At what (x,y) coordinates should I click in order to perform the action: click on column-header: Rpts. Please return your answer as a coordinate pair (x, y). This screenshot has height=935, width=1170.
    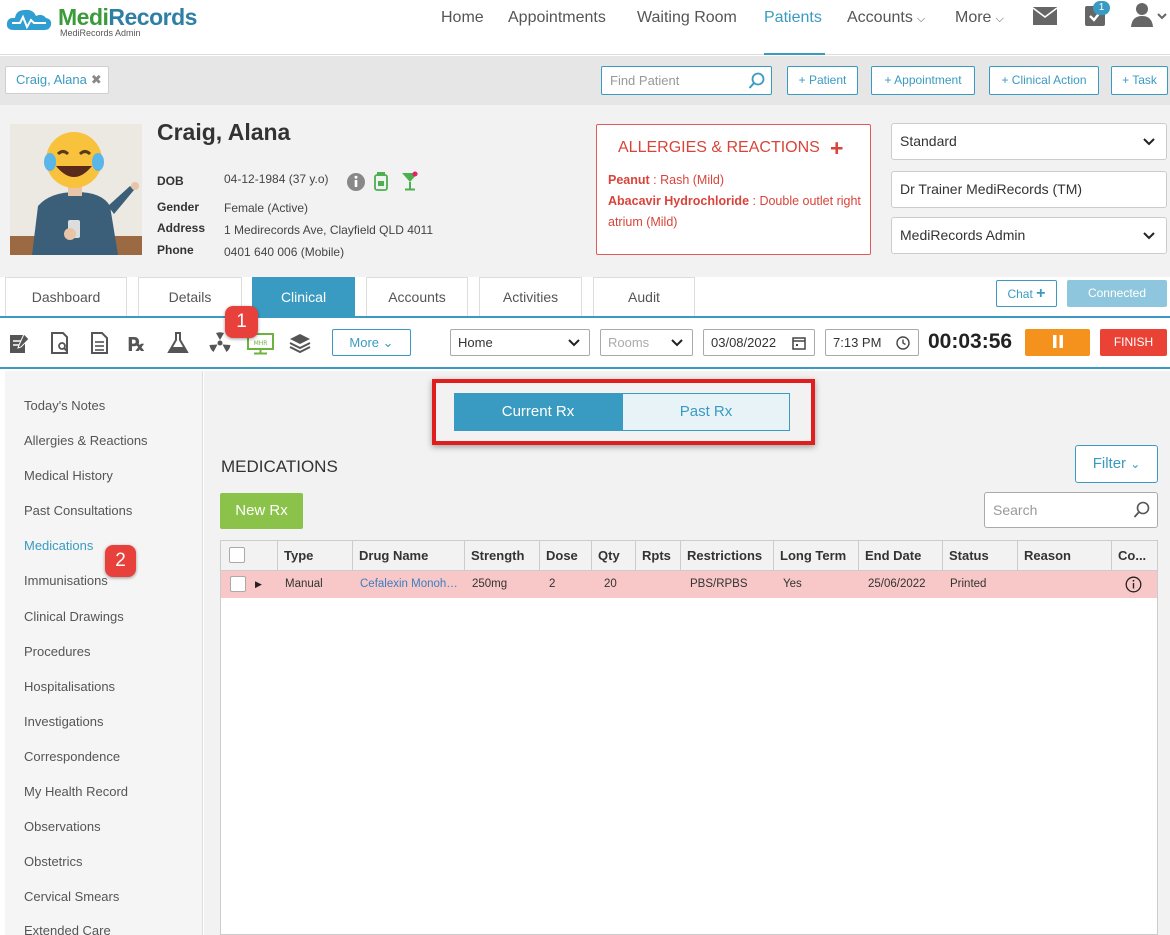
    Looking at the image, I should click on (658, 556).